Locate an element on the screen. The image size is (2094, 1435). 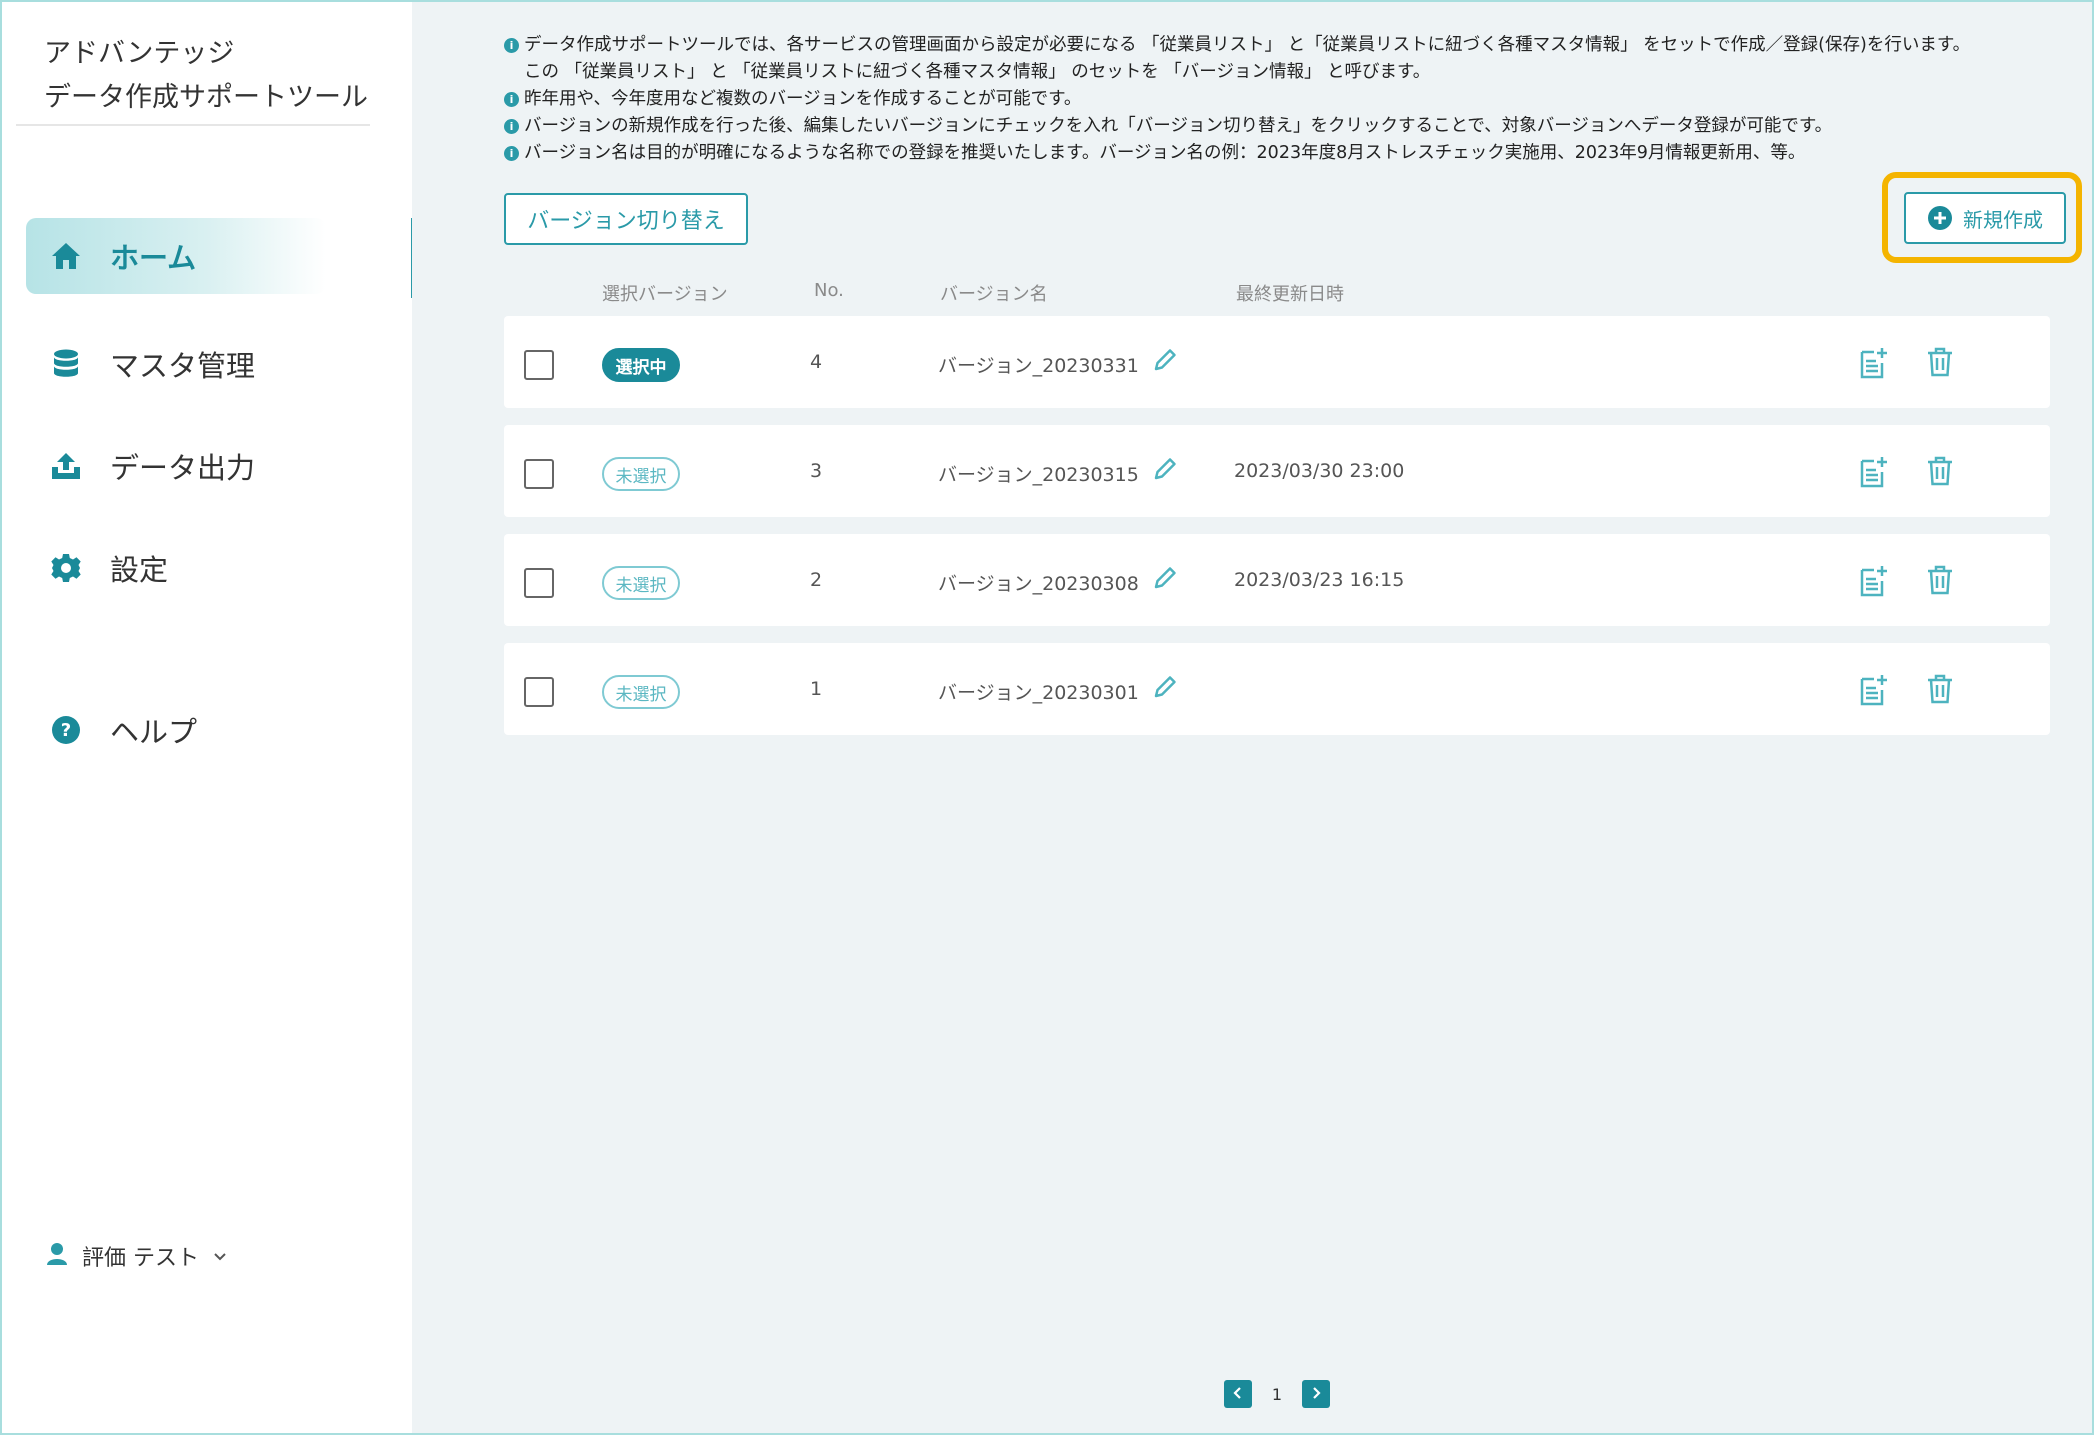
header-selected-version: 選択バージョン is located at coordinates (665, 294).